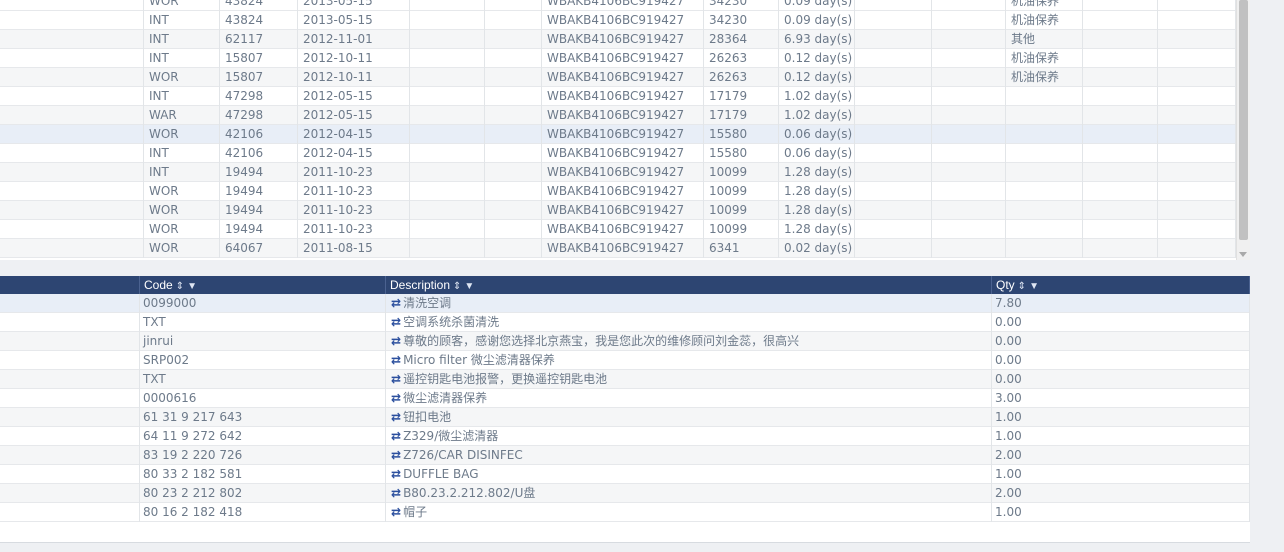 This screenshot has width=1284, height=552. I want to click on table-row: TXT ⇄ 遥控钥匙电池报警，更换遥控钥匙电池 0.00, so click(625, 379).